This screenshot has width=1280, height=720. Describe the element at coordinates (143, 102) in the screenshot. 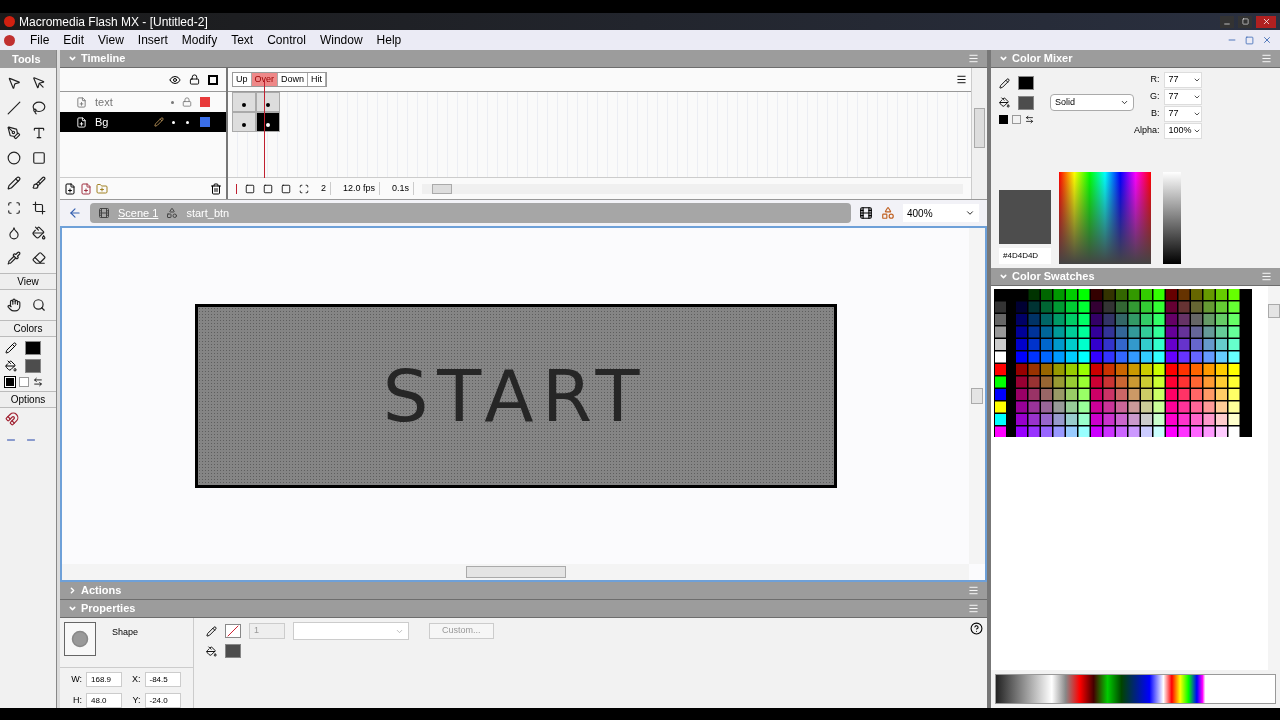

I see `layer-row: text` at that location.